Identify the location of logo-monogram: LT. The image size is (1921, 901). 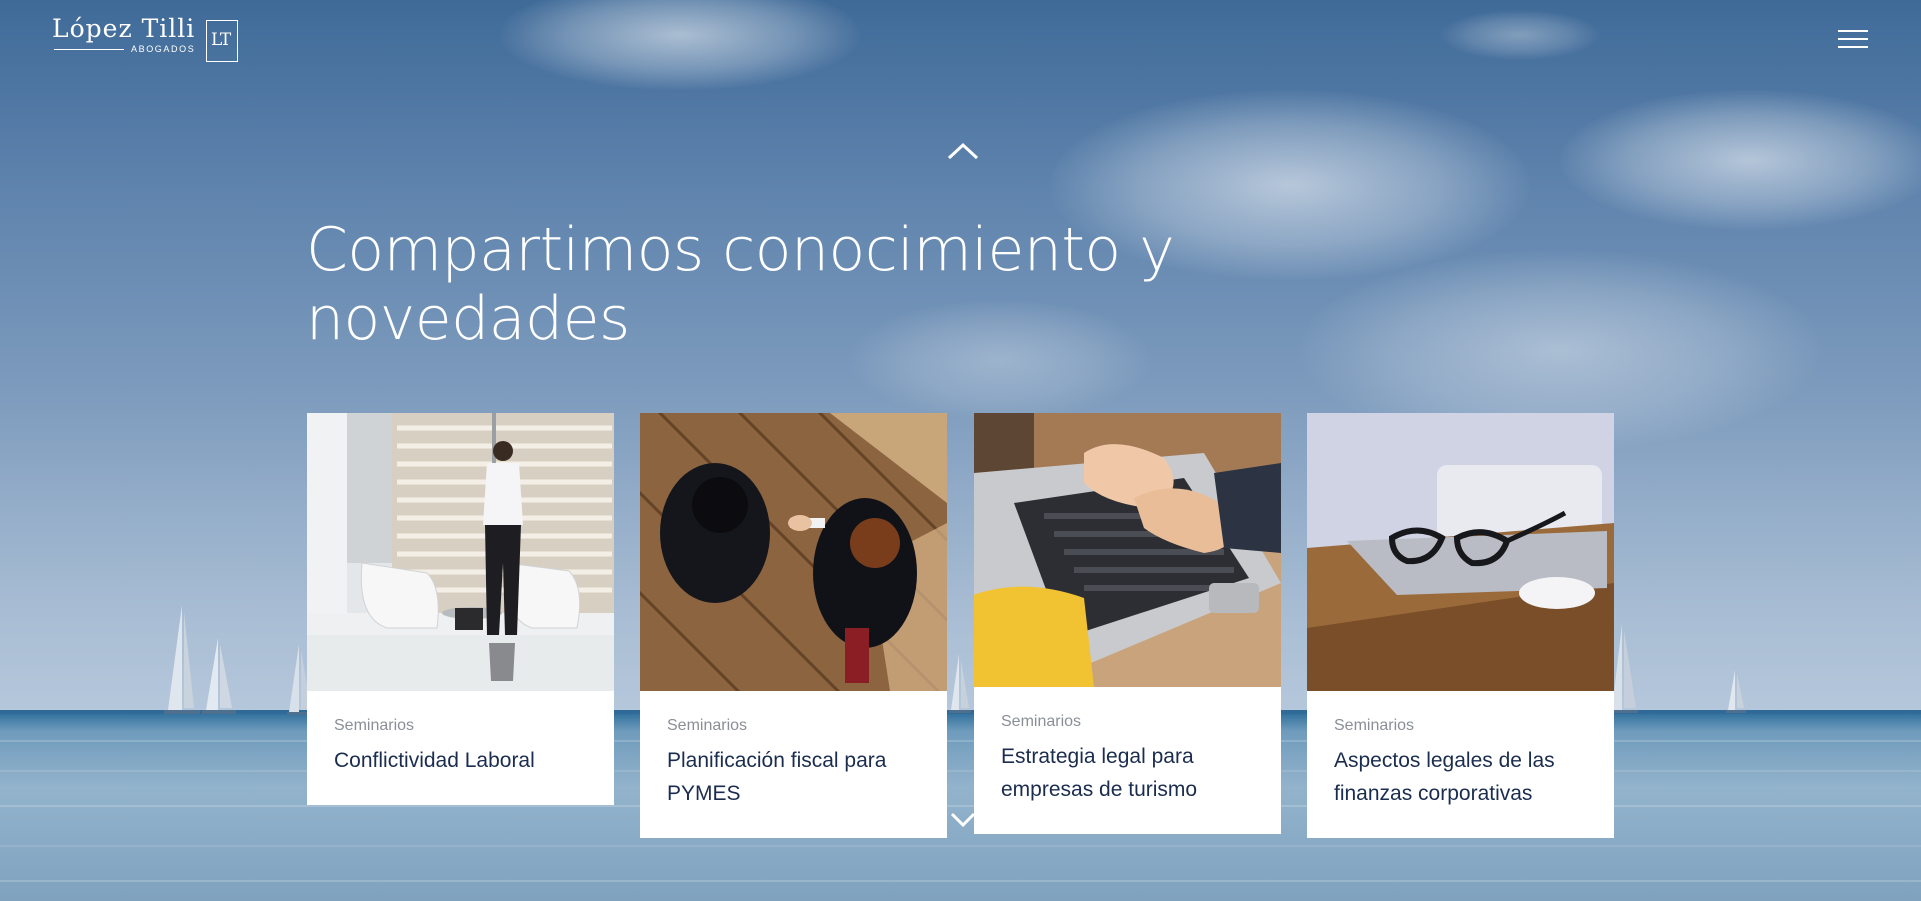
(222, 41).